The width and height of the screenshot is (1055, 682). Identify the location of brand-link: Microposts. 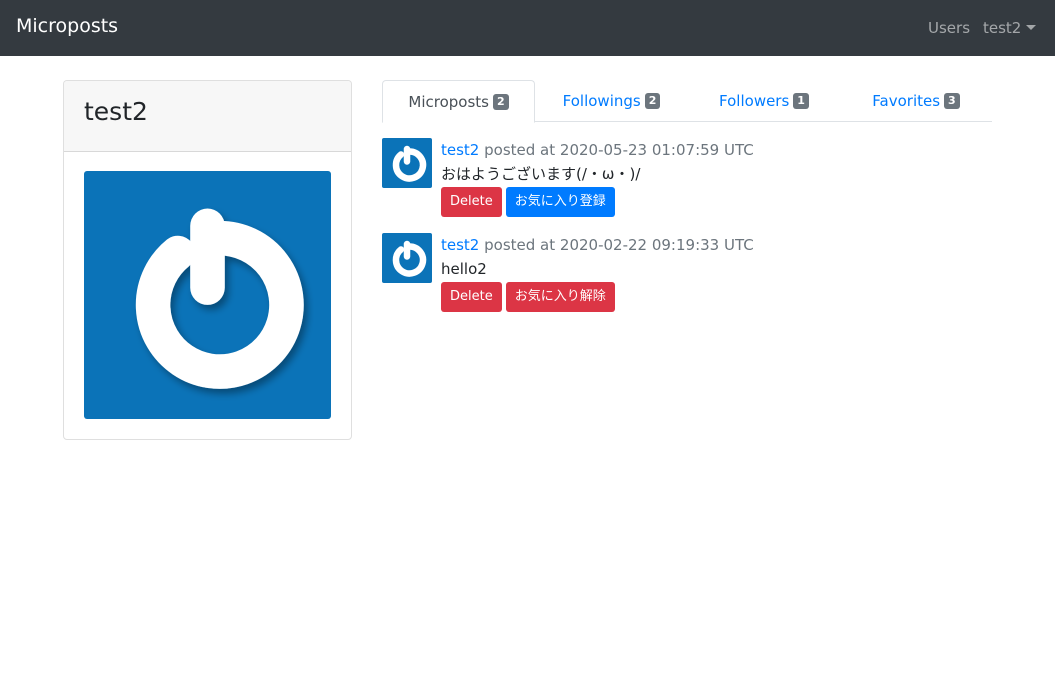
(67, 26).